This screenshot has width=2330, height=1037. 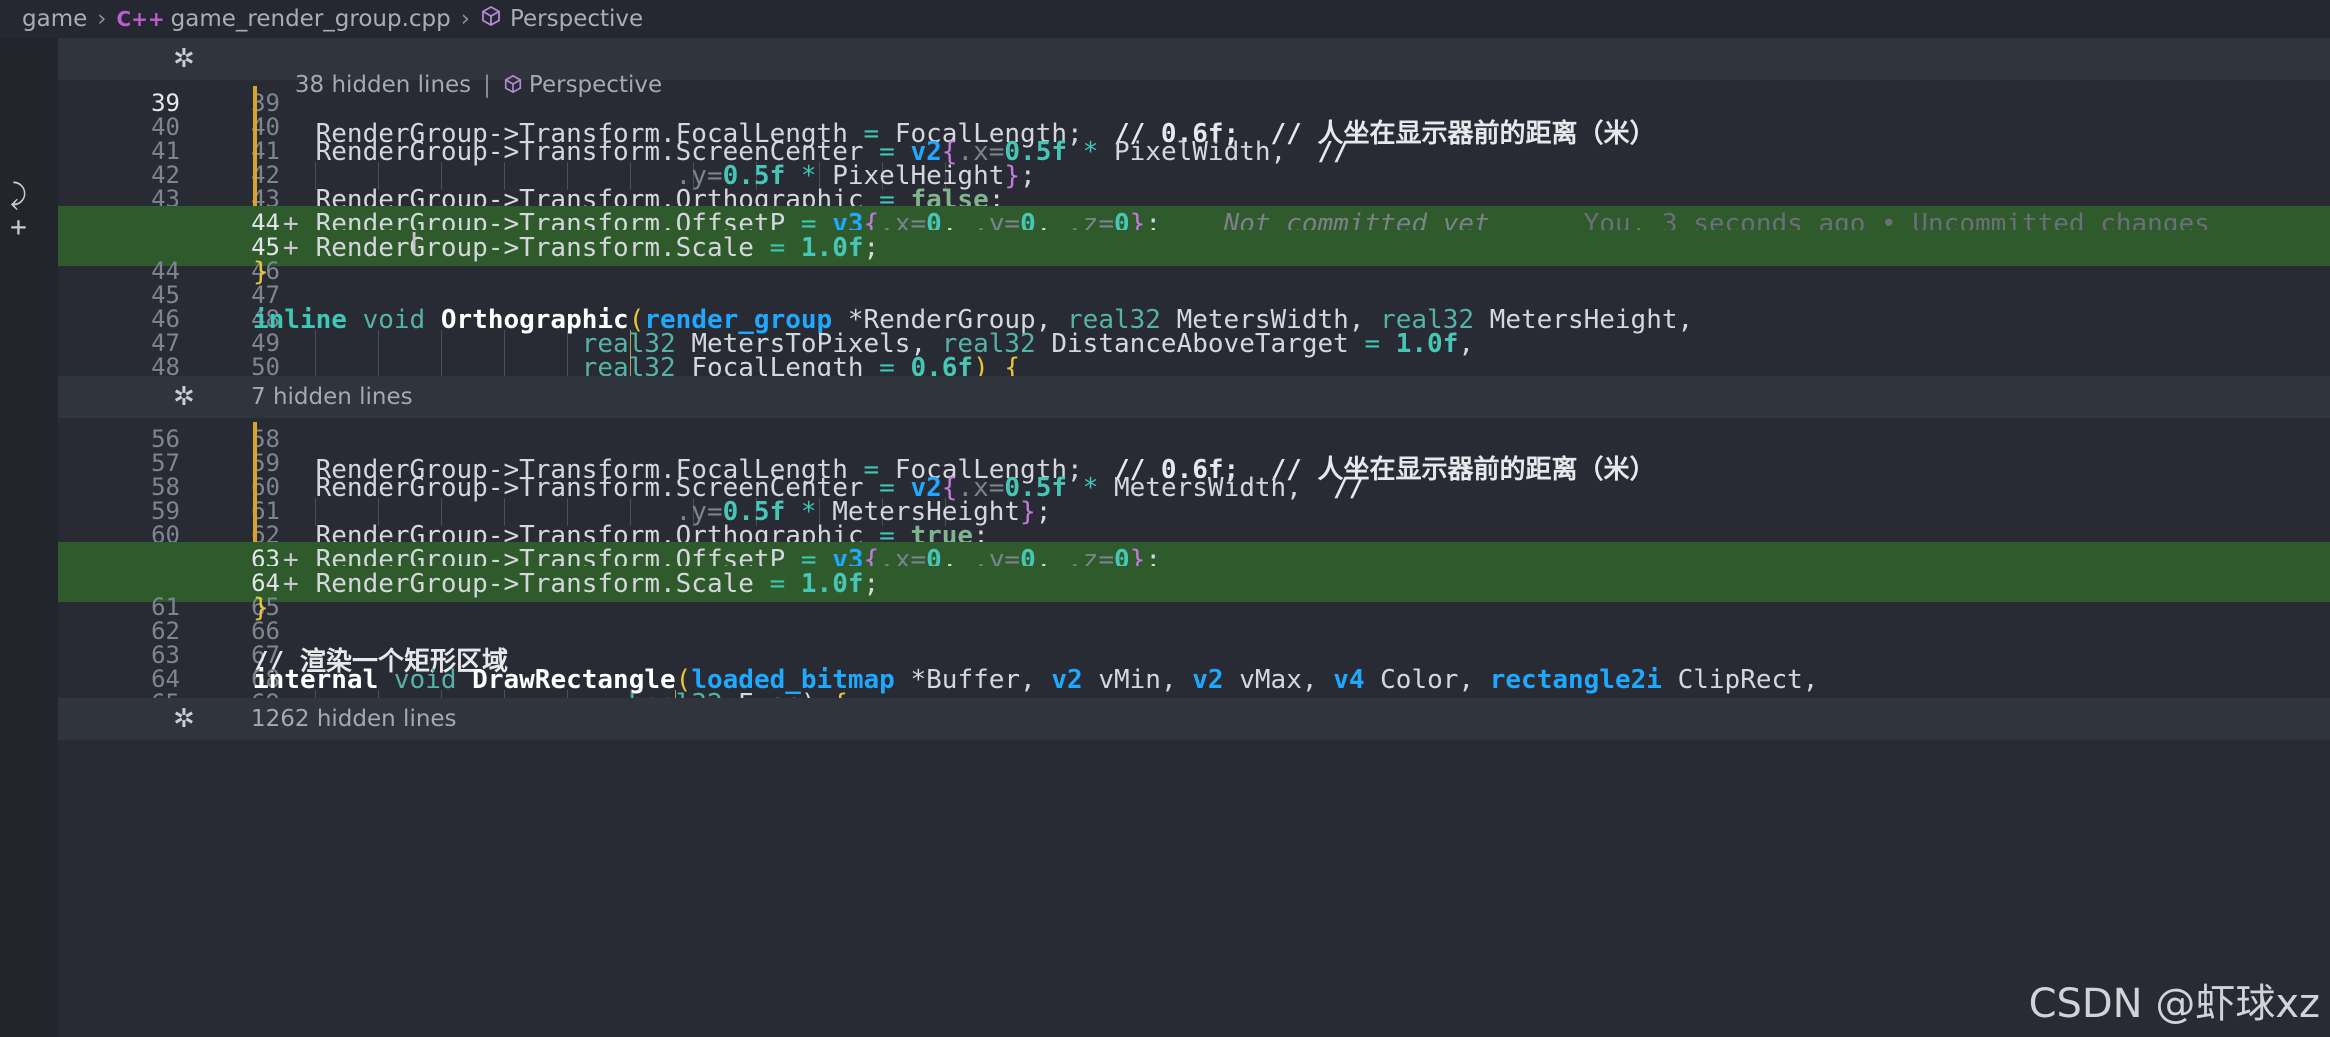 What do you see at coordinates (1194, 719) in the screenshot?
I see `folded-region: ✲ 1262 hidden lines` at bounding box center [1194, 719].